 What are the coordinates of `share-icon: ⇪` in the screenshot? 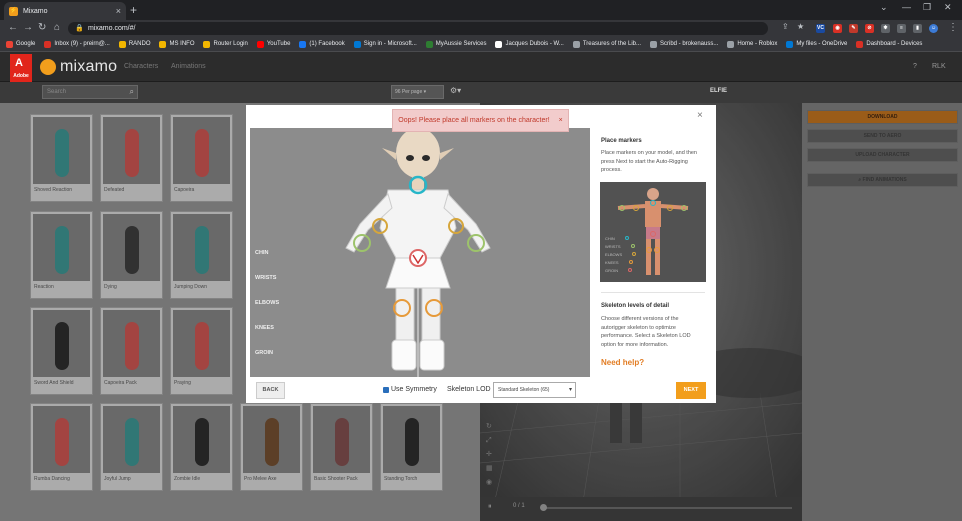 It's located at (785, 26).